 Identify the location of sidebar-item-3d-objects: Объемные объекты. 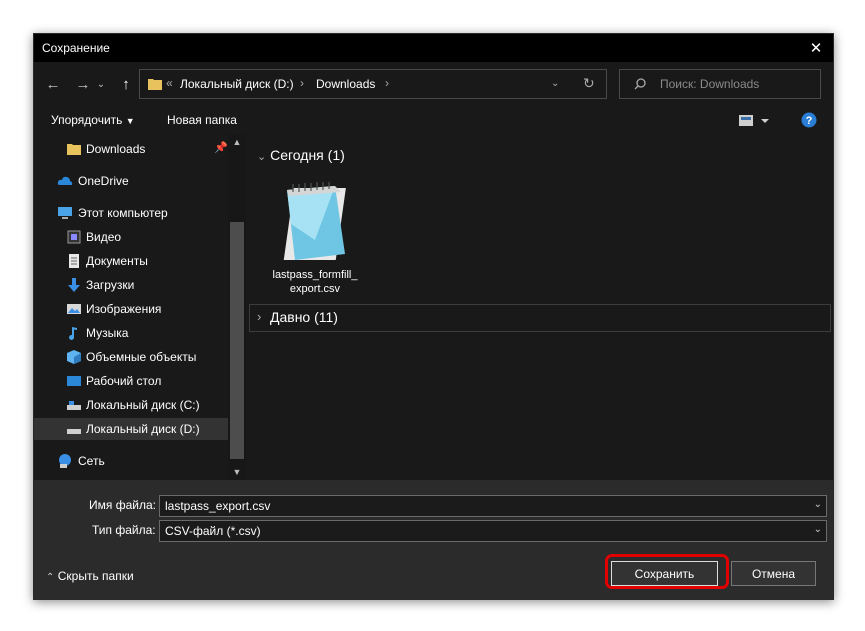
(131, 357).